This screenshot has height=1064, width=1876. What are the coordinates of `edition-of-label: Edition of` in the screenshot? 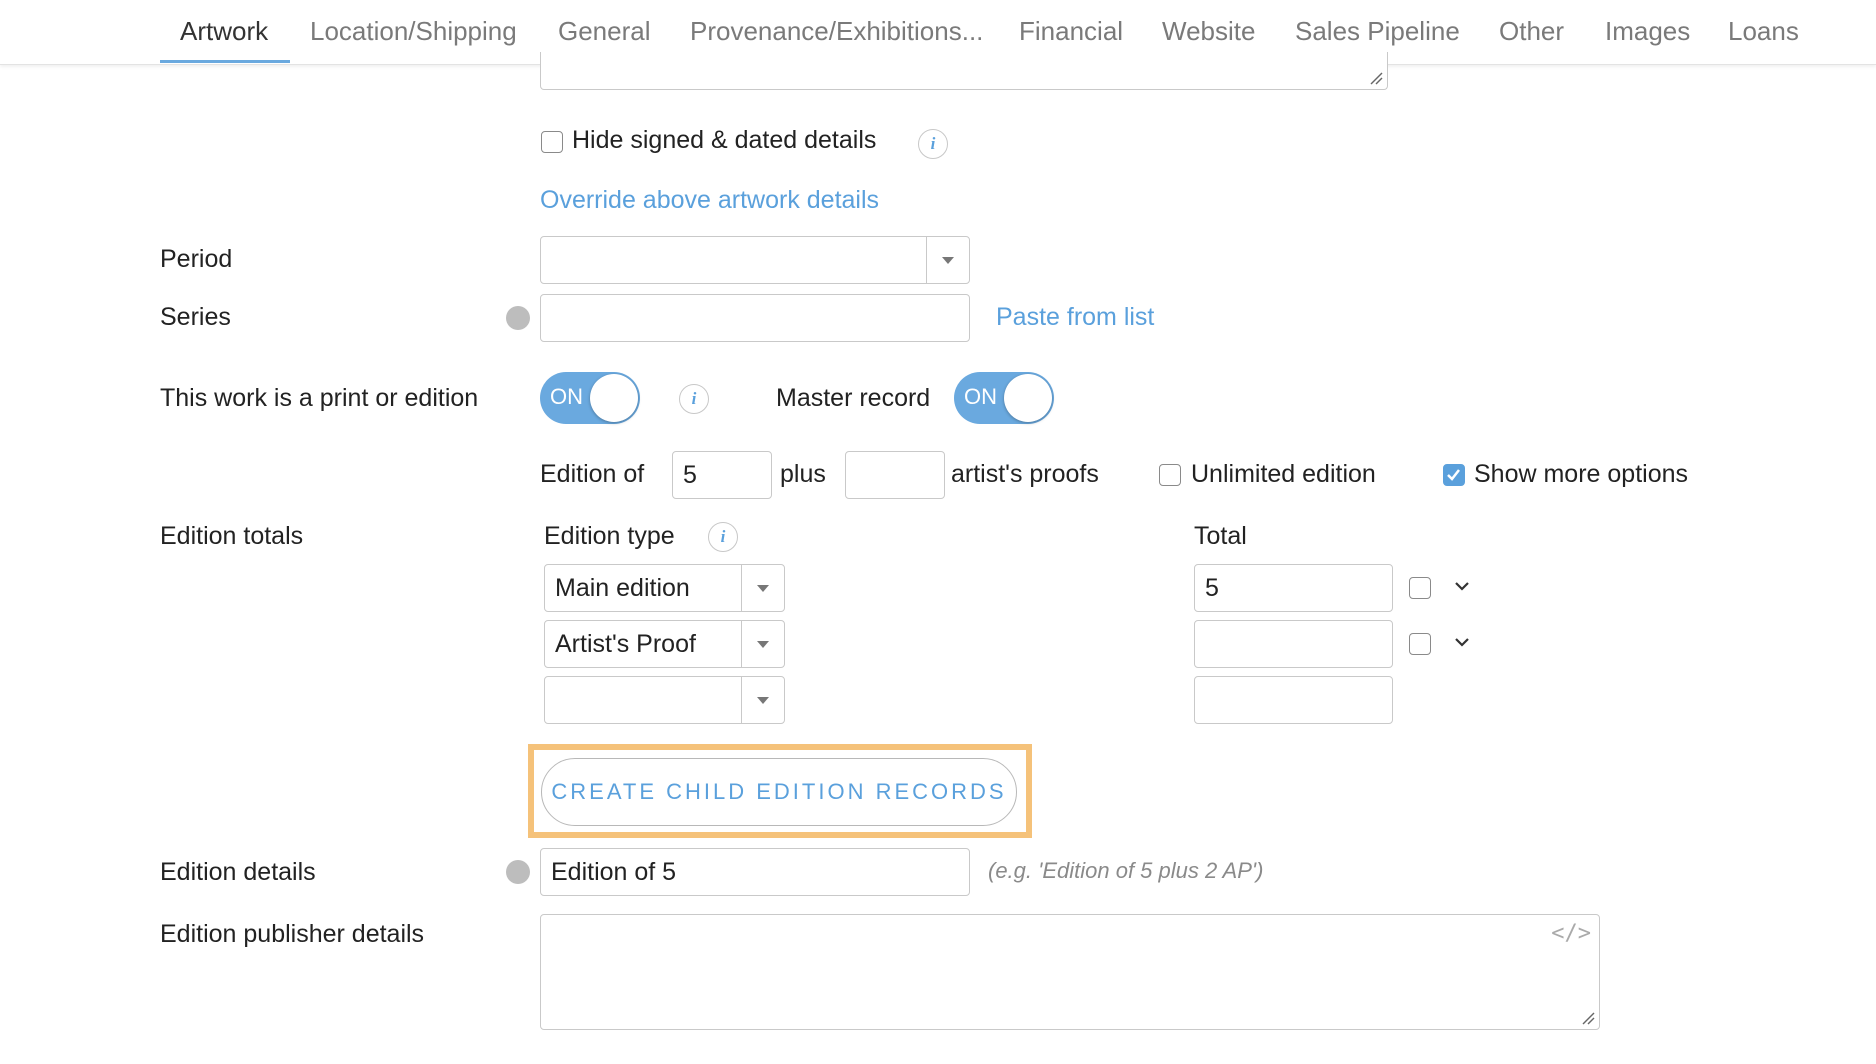 It's located at (592, 474).